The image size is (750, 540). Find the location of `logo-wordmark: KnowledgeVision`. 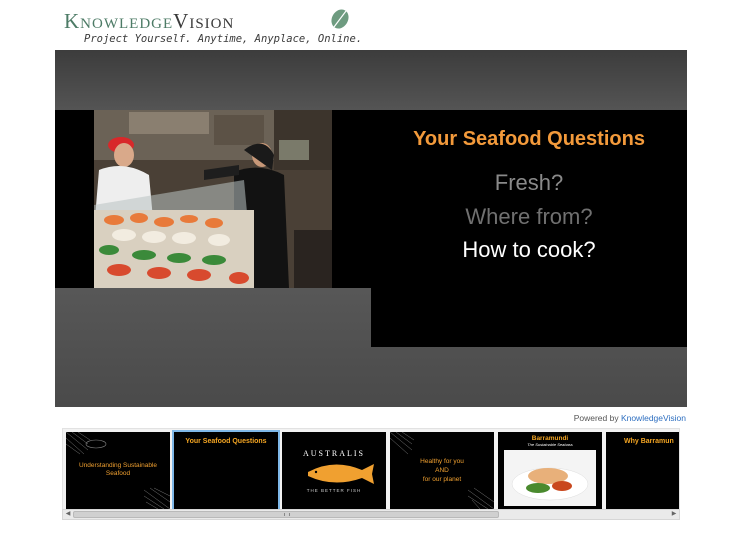

logo-wordmark: KnowledgeVision is located at coordinates (149, 21).